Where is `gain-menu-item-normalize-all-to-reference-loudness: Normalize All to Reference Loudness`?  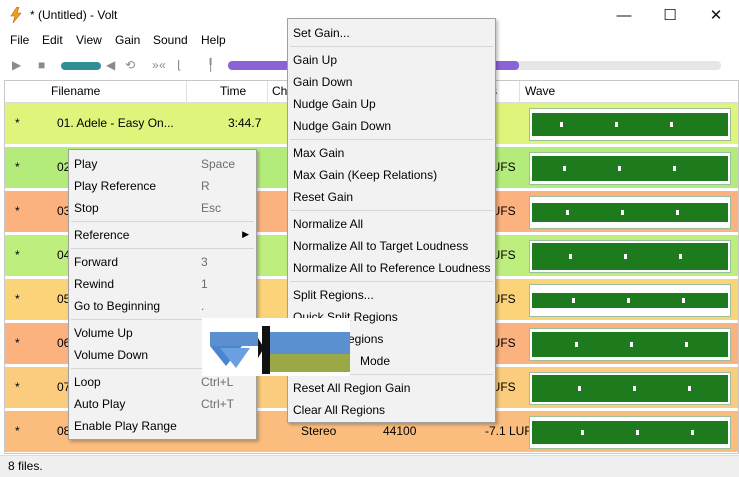
gain-menu-item-normalize-all-to-reference-loudness: Normalize All to Reference Loudness is located at coordinates (391, 268).